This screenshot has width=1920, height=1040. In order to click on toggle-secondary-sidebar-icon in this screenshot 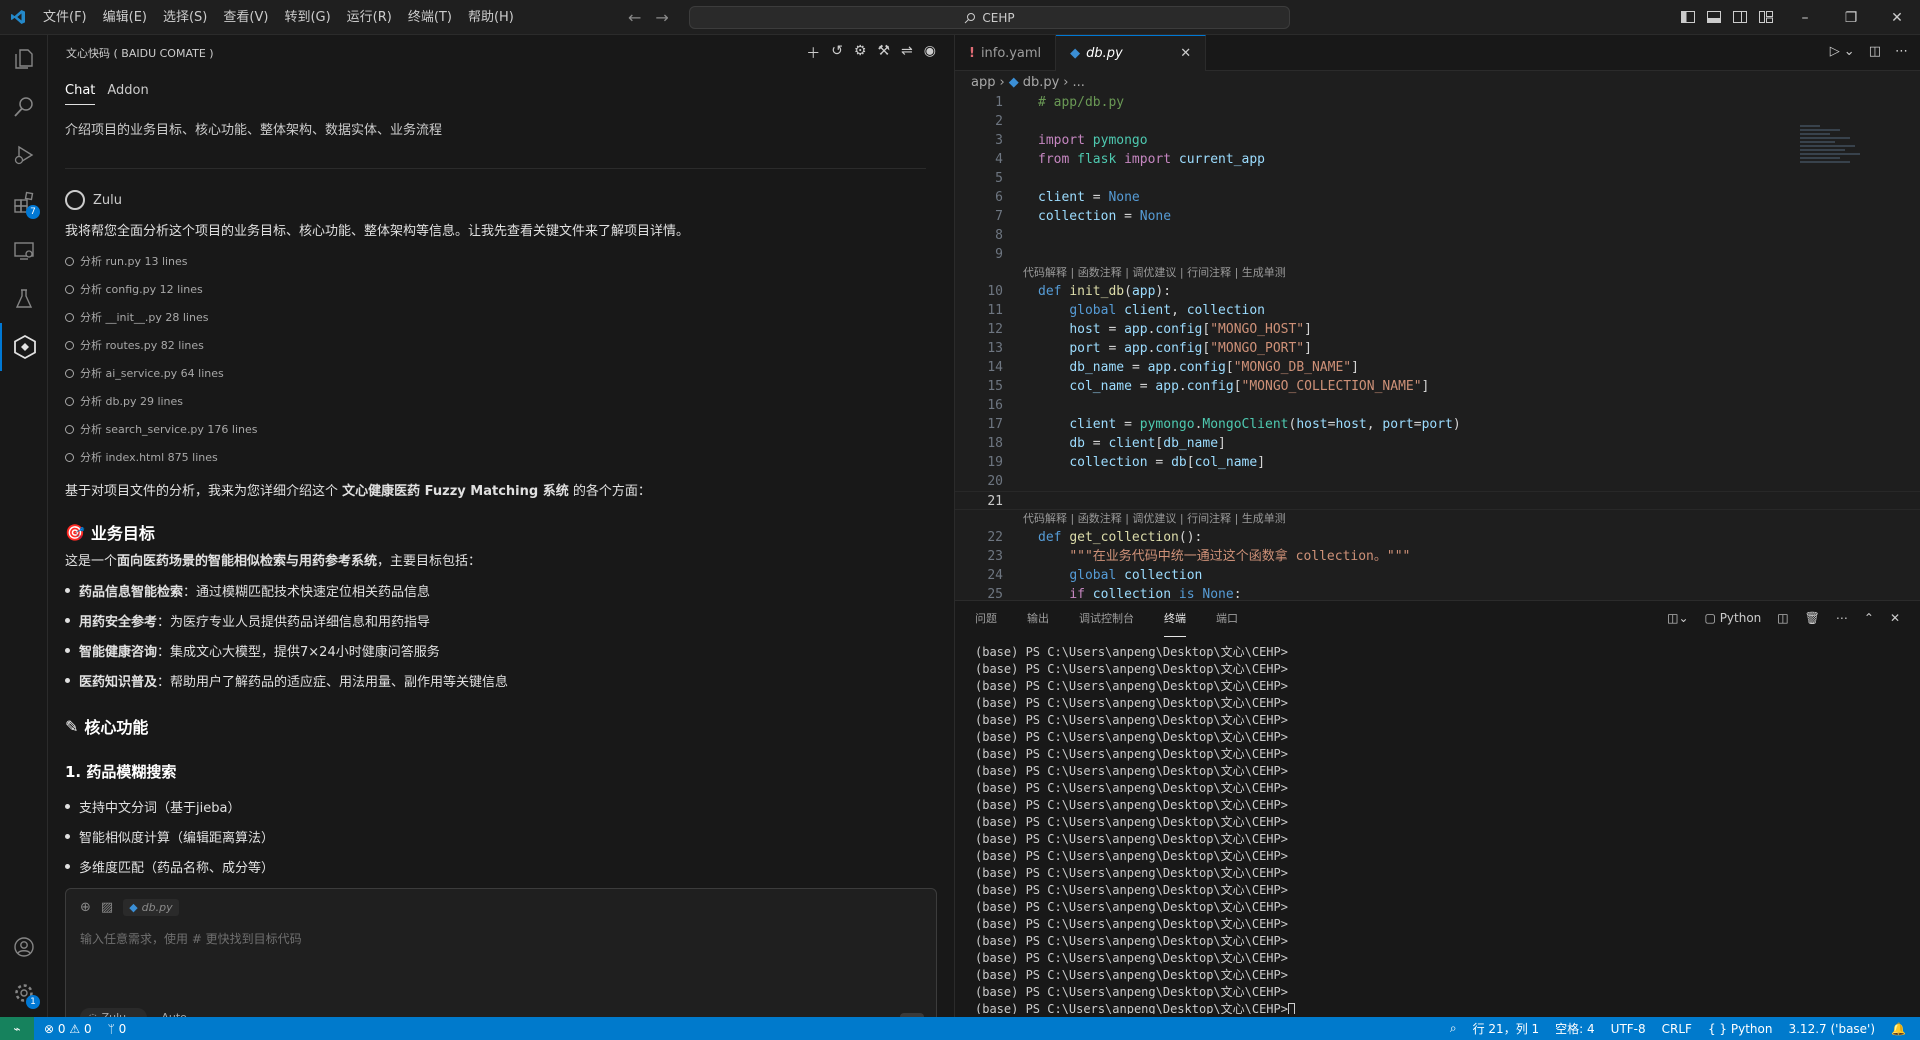, I will do `click(1740, 17)`.